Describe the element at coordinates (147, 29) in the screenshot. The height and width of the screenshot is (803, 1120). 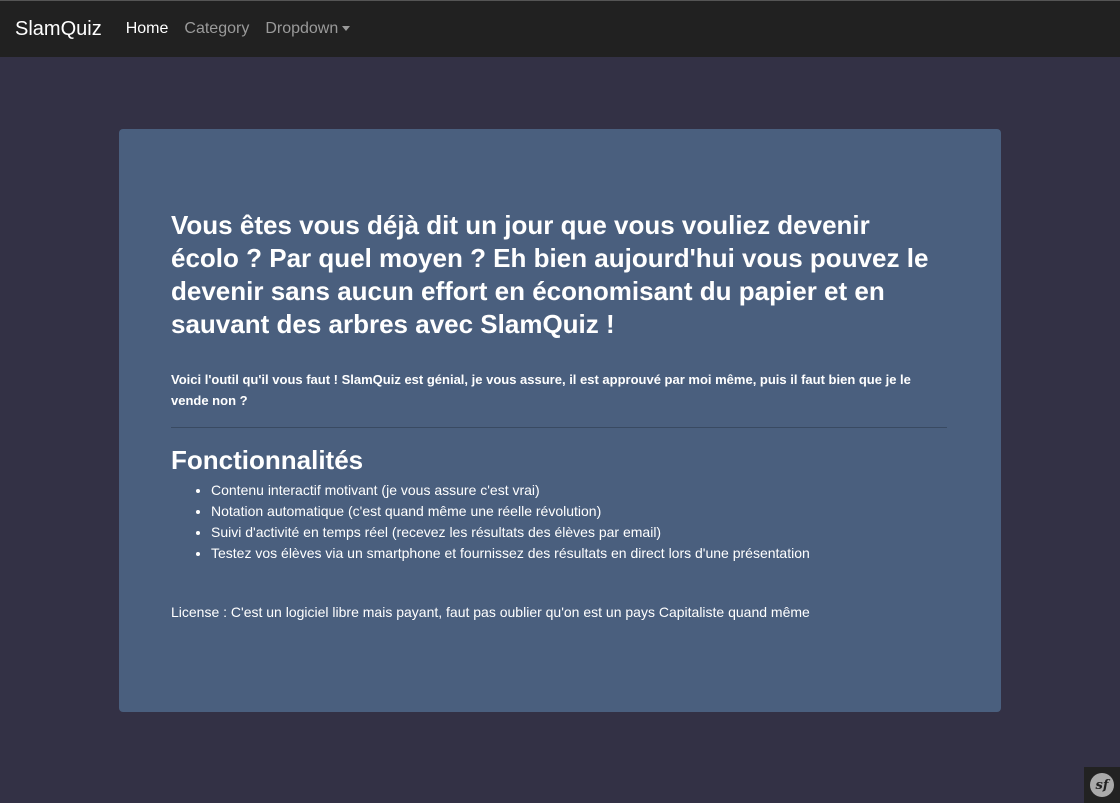
I see `nav-link-home: Home` at that location.